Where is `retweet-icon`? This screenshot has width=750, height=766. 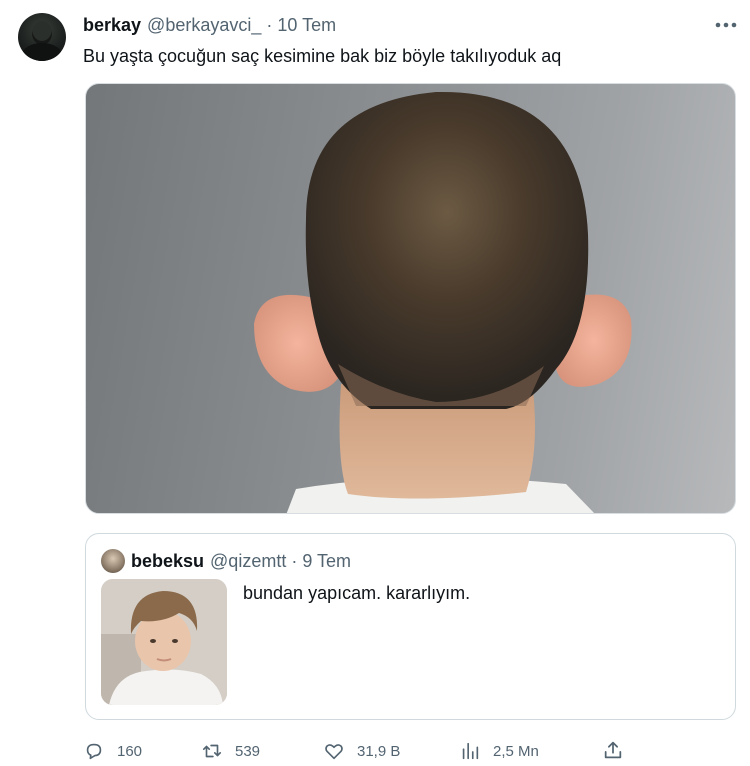 retweet-icon is located at coordinates (212, 751).